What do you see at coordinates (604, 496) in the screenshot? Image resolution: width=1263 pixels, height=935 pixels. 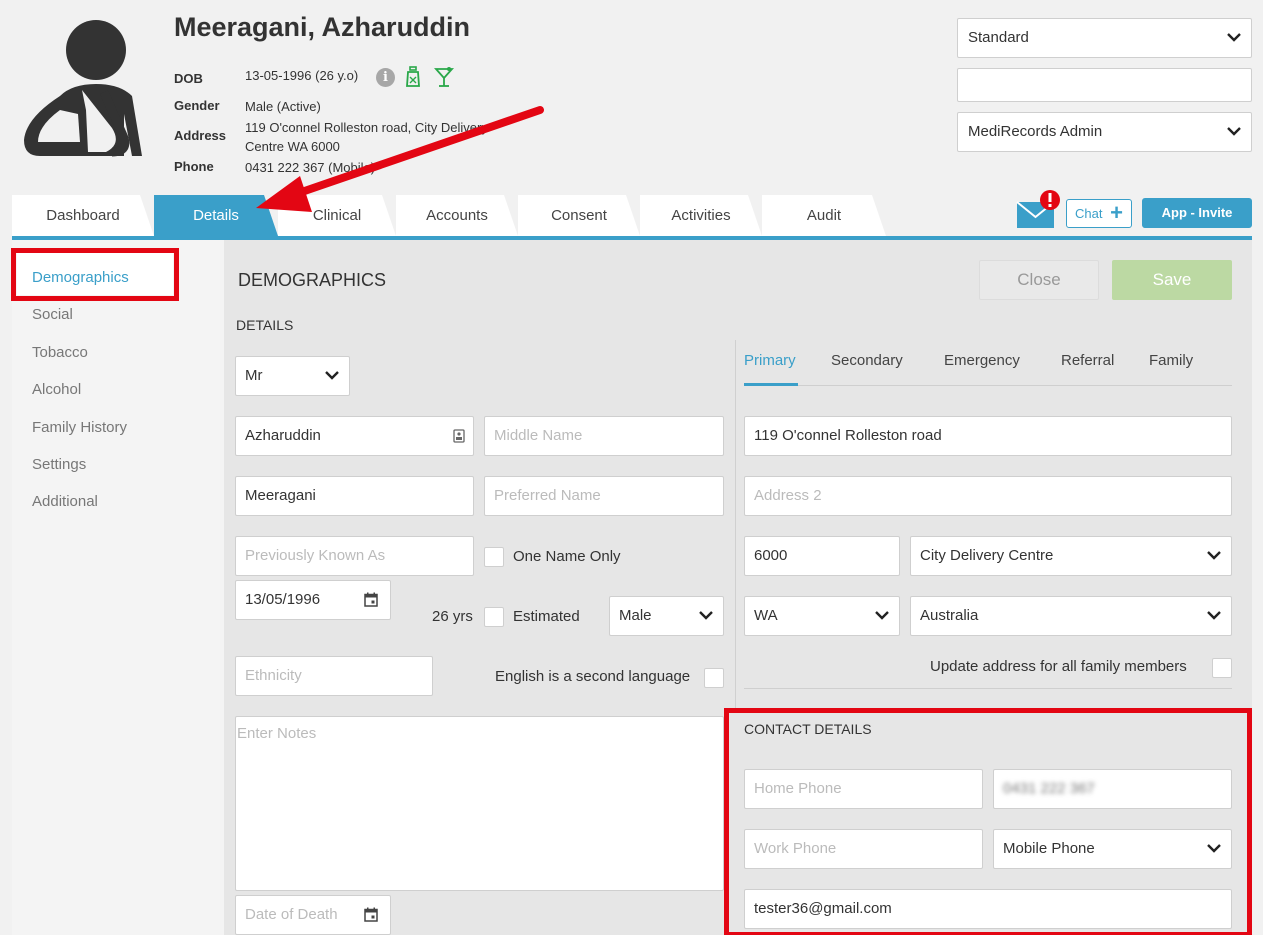 I see `preferred-name-field: Preferred Name` at bounding box center [604, 496].